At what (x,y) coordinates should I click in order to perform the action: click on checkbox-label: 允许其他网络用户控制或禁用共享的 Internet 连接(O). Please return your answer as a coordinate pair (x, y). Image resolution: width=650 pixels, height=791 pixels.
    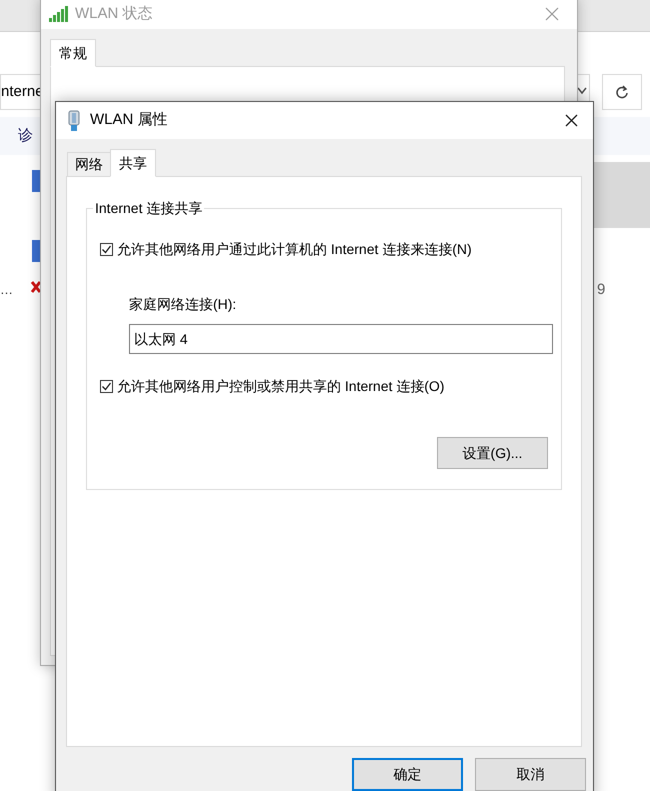
    Looking at the image, I should click on (280, 386).